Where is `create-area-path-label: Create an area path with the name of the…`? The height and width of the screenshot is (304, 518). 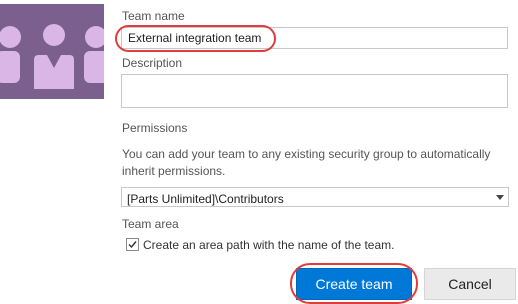 create-area-path-label: Create an area path with the name of the… is located at coordinates (269, 245).